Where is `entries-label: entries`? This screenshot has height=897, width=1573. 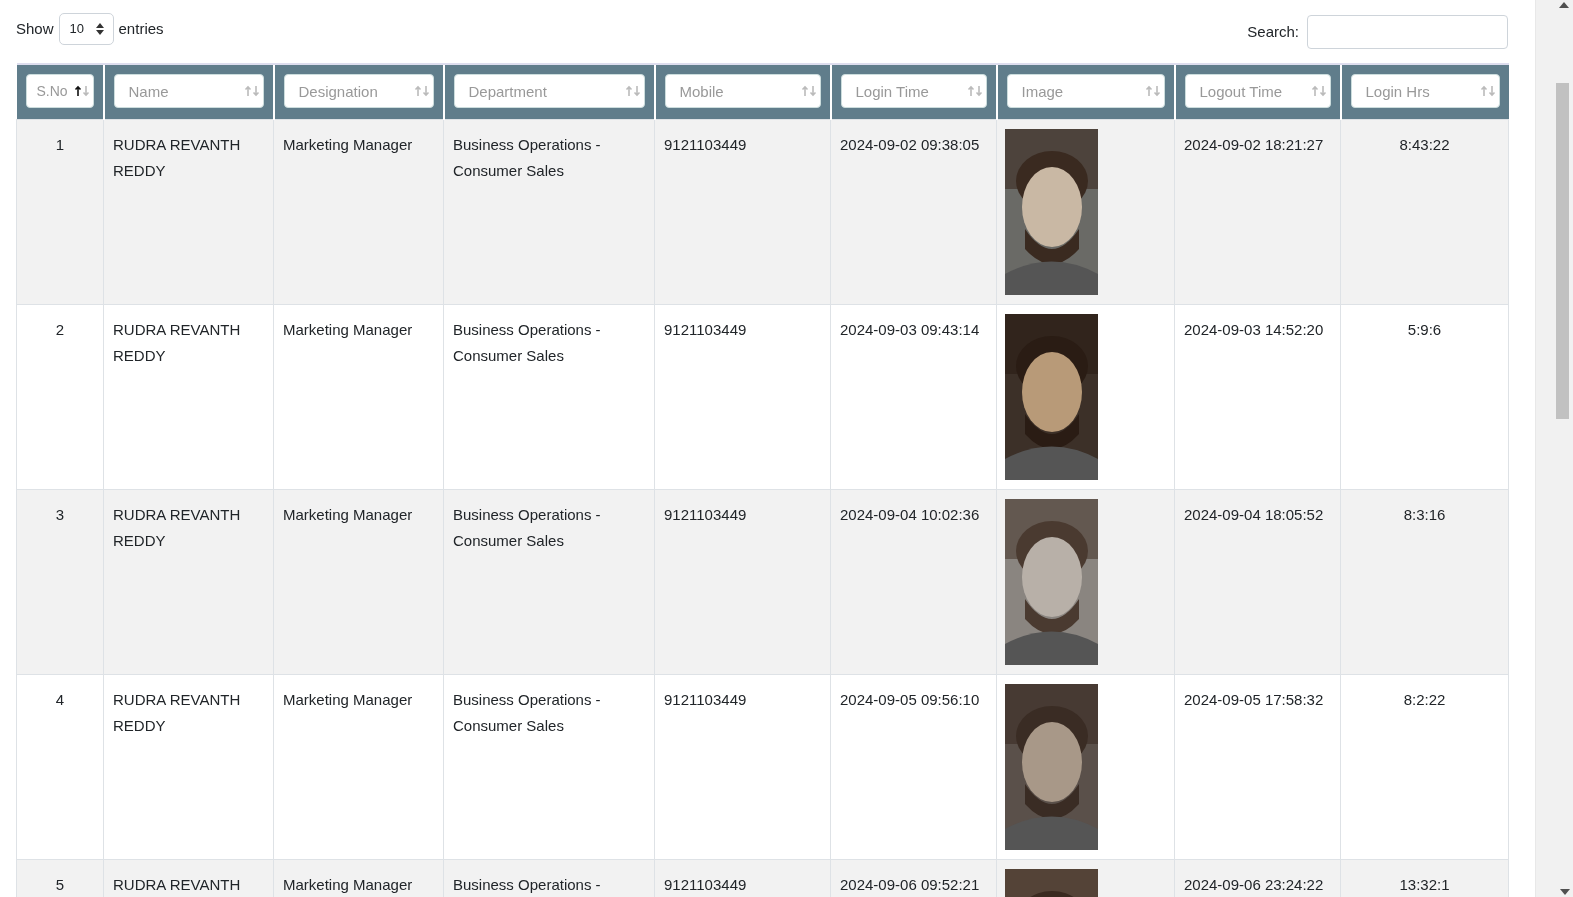
entries-label: entries is located at coordinates (141, 28).